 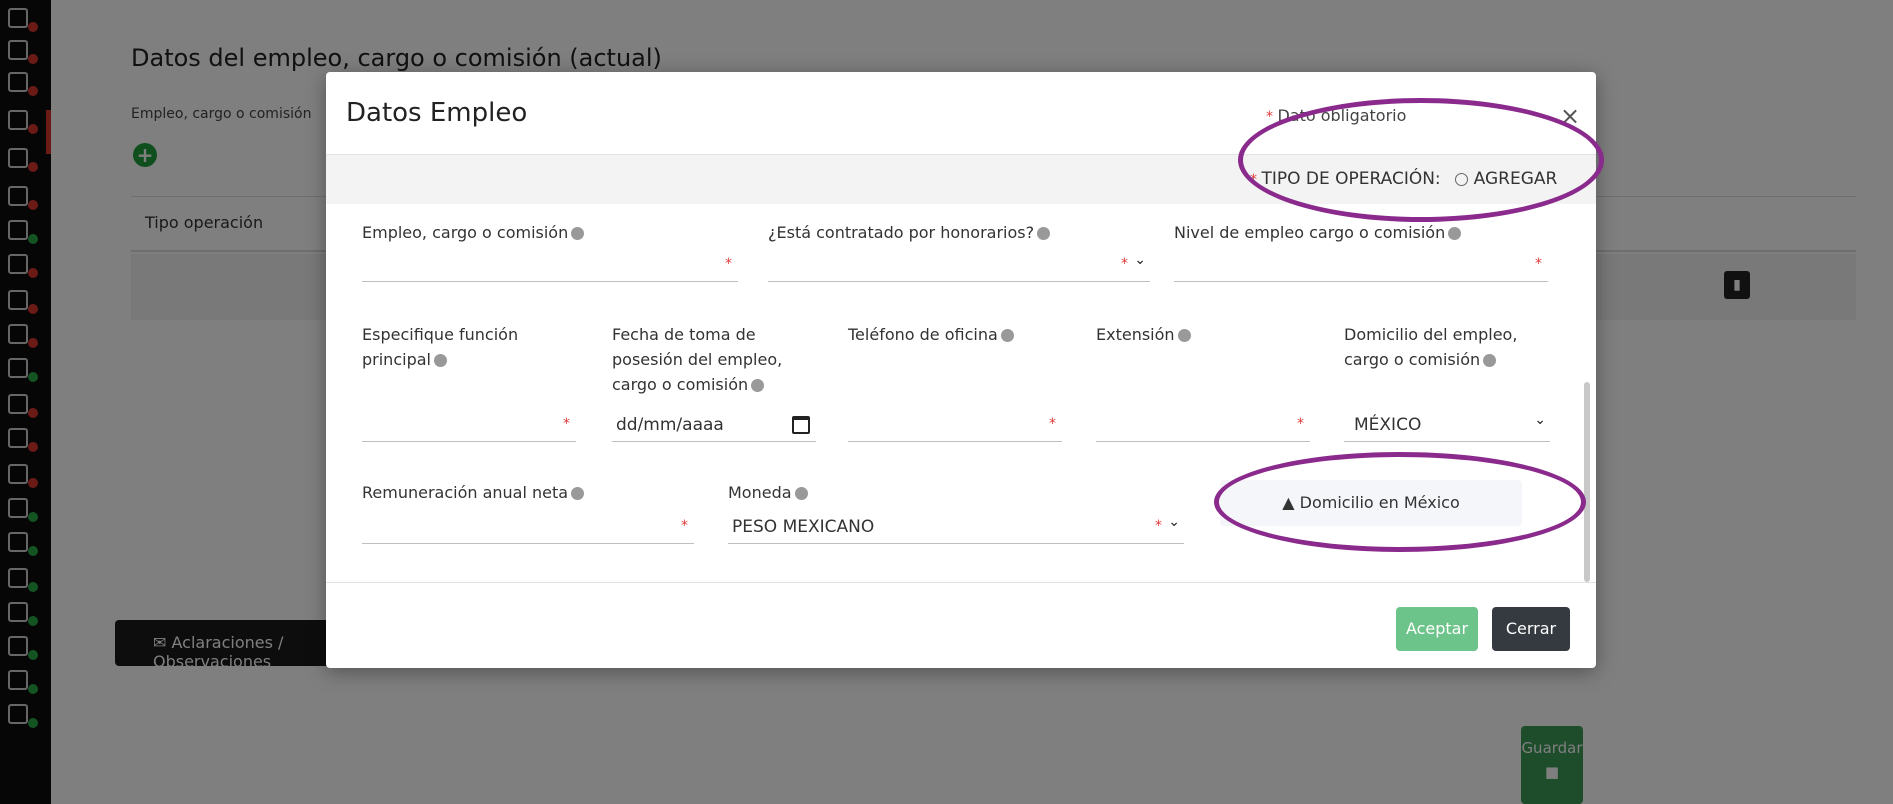 What do you see at coordinates (959, 262) in the screenshot?
I see `honorarios-select: * ⌄` at bounding box center [959, 262].